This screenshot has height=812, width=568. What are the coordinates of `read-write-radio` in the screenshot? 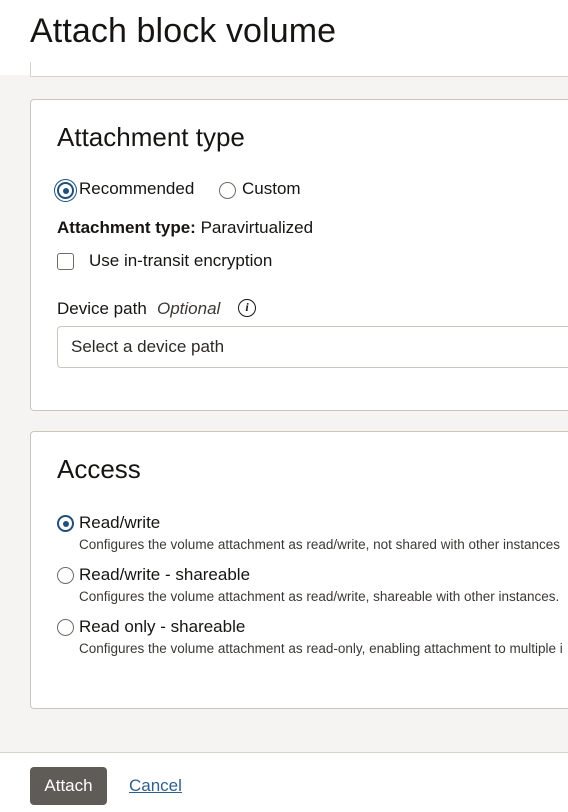 It's located at (65, 523).